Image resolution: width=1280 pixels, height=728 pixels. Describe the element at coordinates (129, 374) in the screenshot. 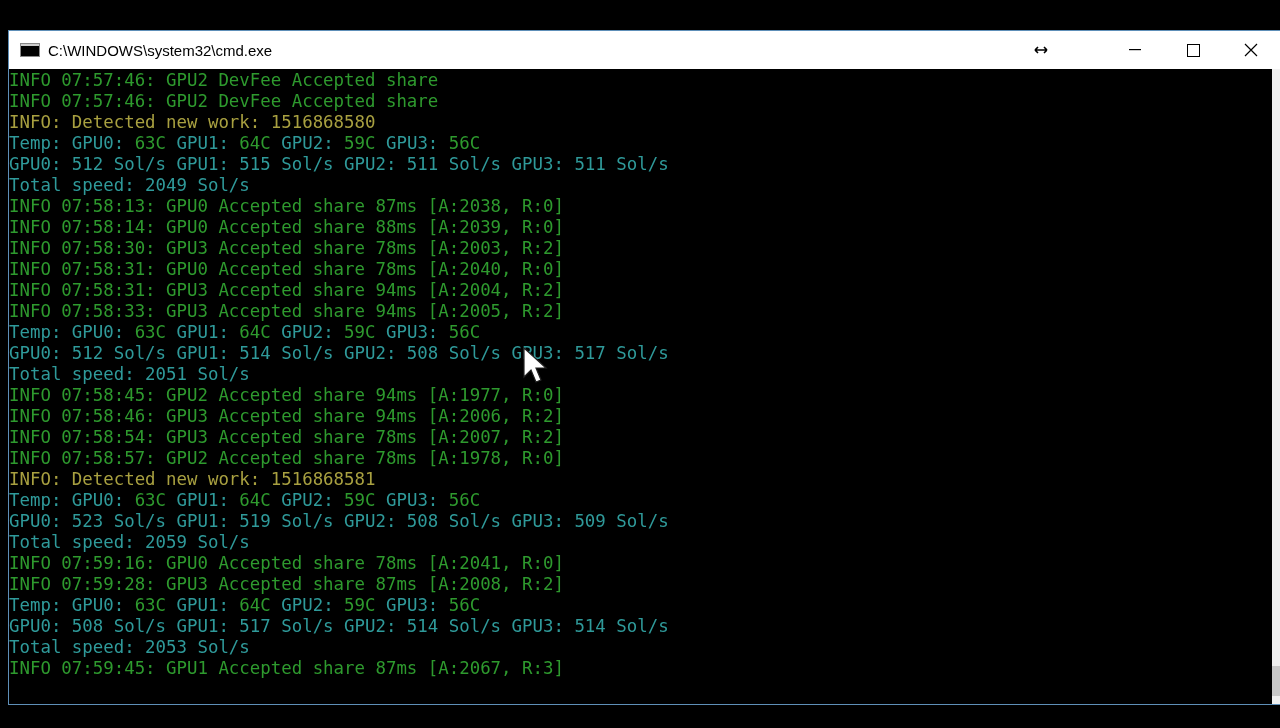

I see `console-line: Total speed: 2051 Sol/s` at that location.